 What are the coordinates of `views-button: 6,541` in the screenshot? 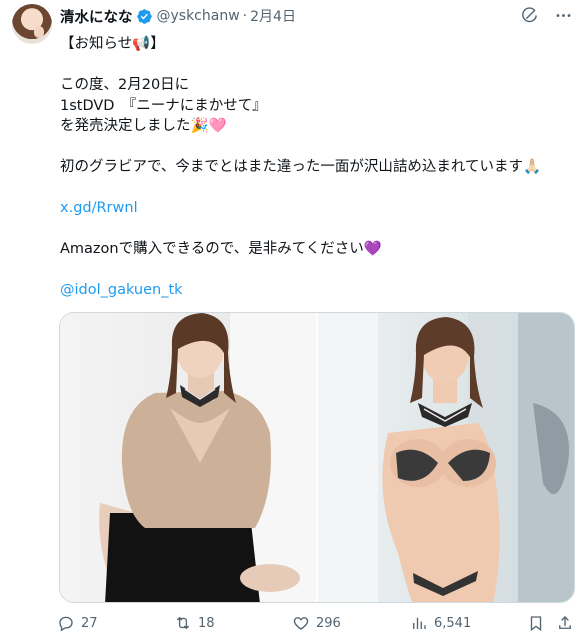 It's located at (440, 623).